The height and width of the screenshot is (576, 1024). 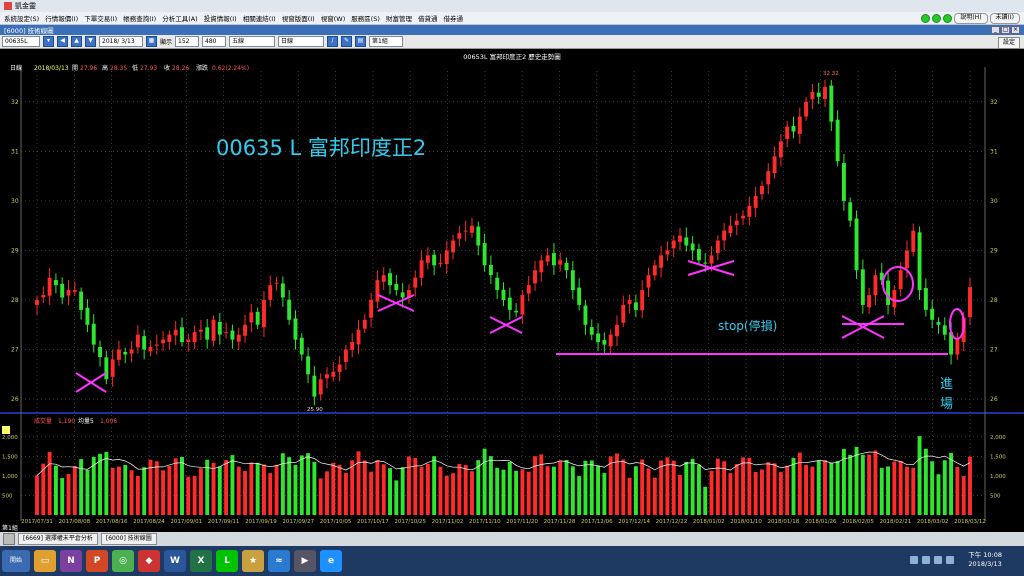 I want to click on maximize-icon: □, so click(x=1005, y=30).